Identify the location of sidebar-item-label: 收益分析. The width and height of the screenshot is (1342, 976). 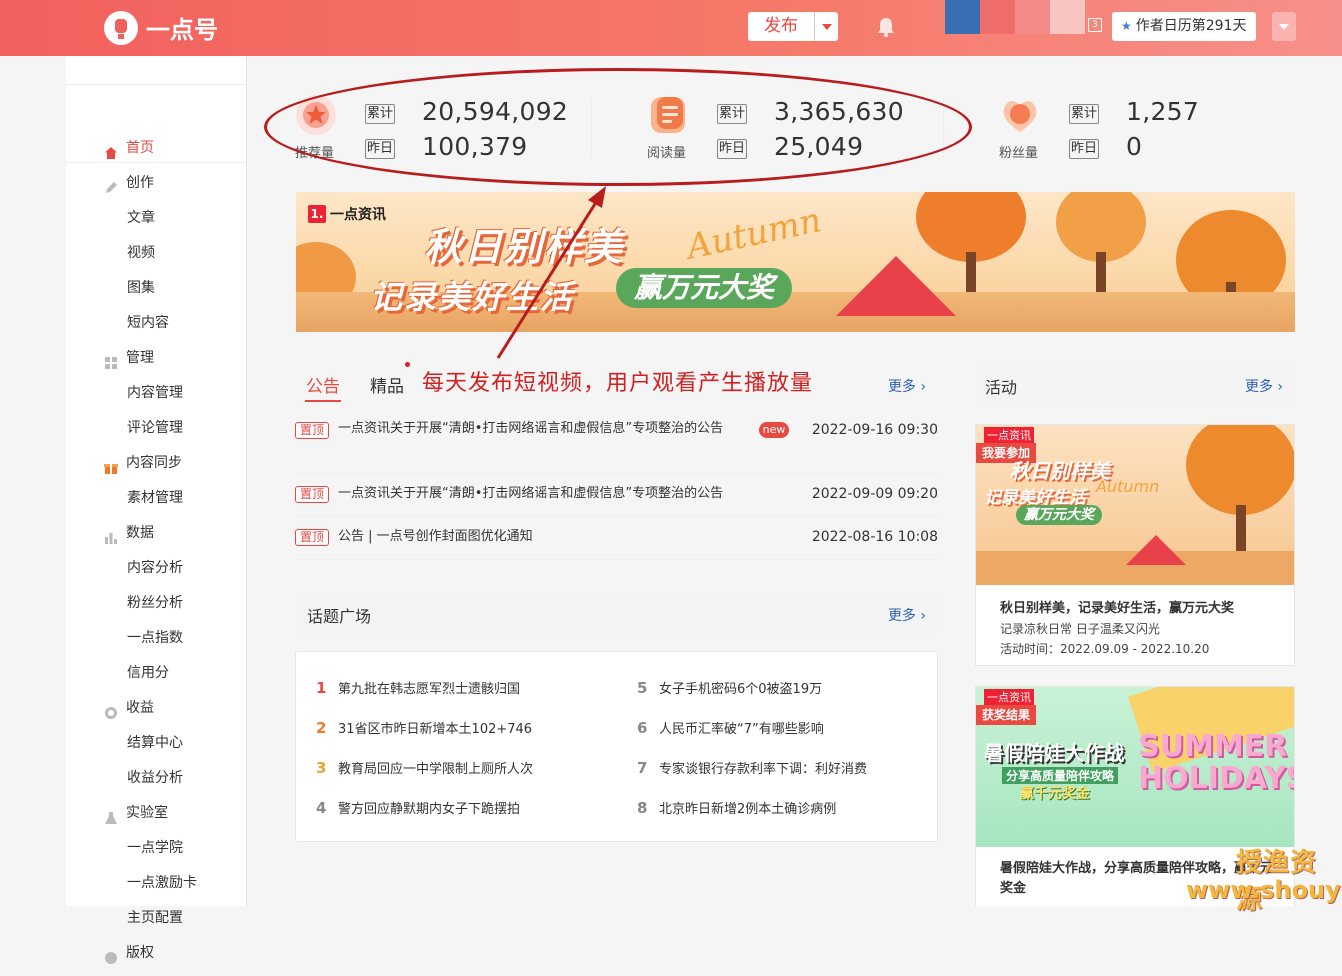
(155, 777).